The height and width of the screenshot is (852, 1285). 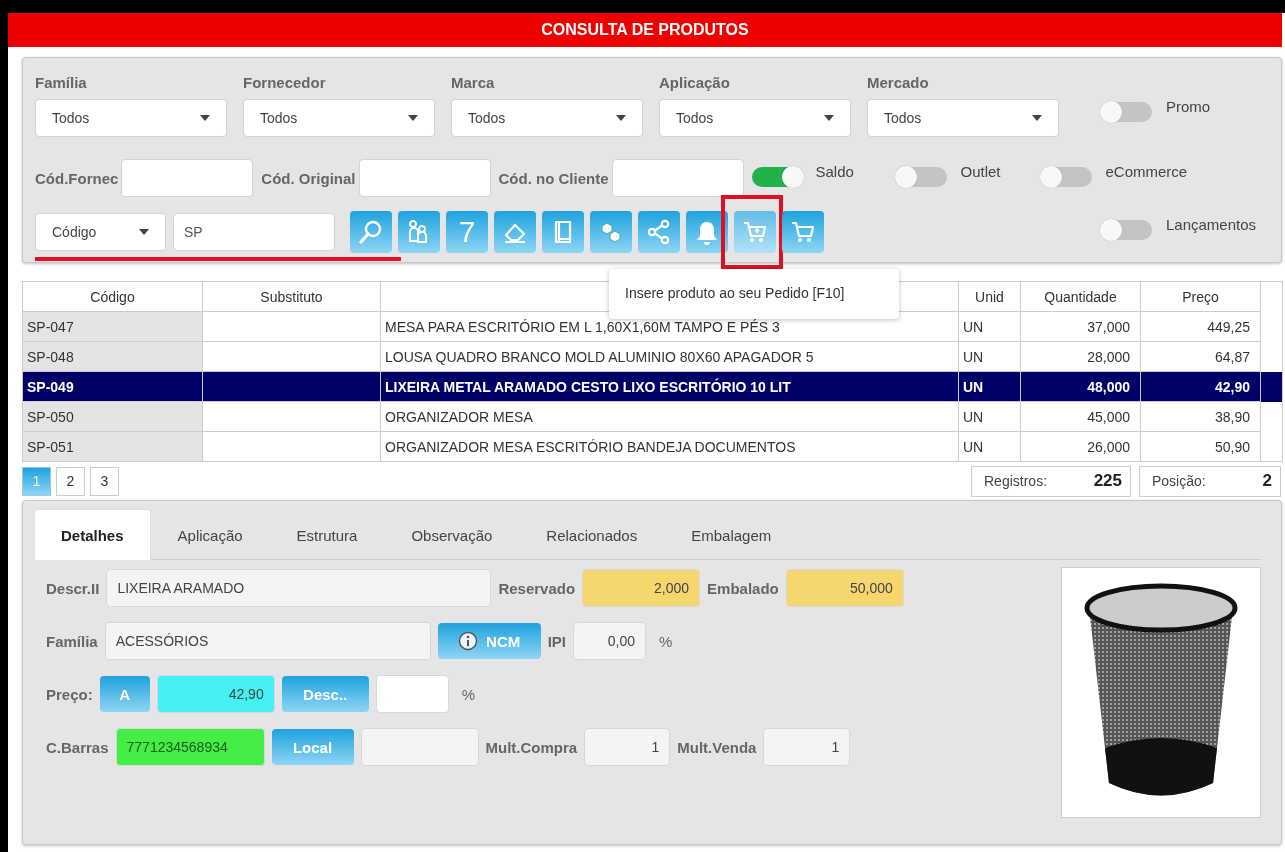 What do you see at coordinates (743, 588) in the screenshot?
I see `field-label: Embalado` at bounding box center [743, 588].